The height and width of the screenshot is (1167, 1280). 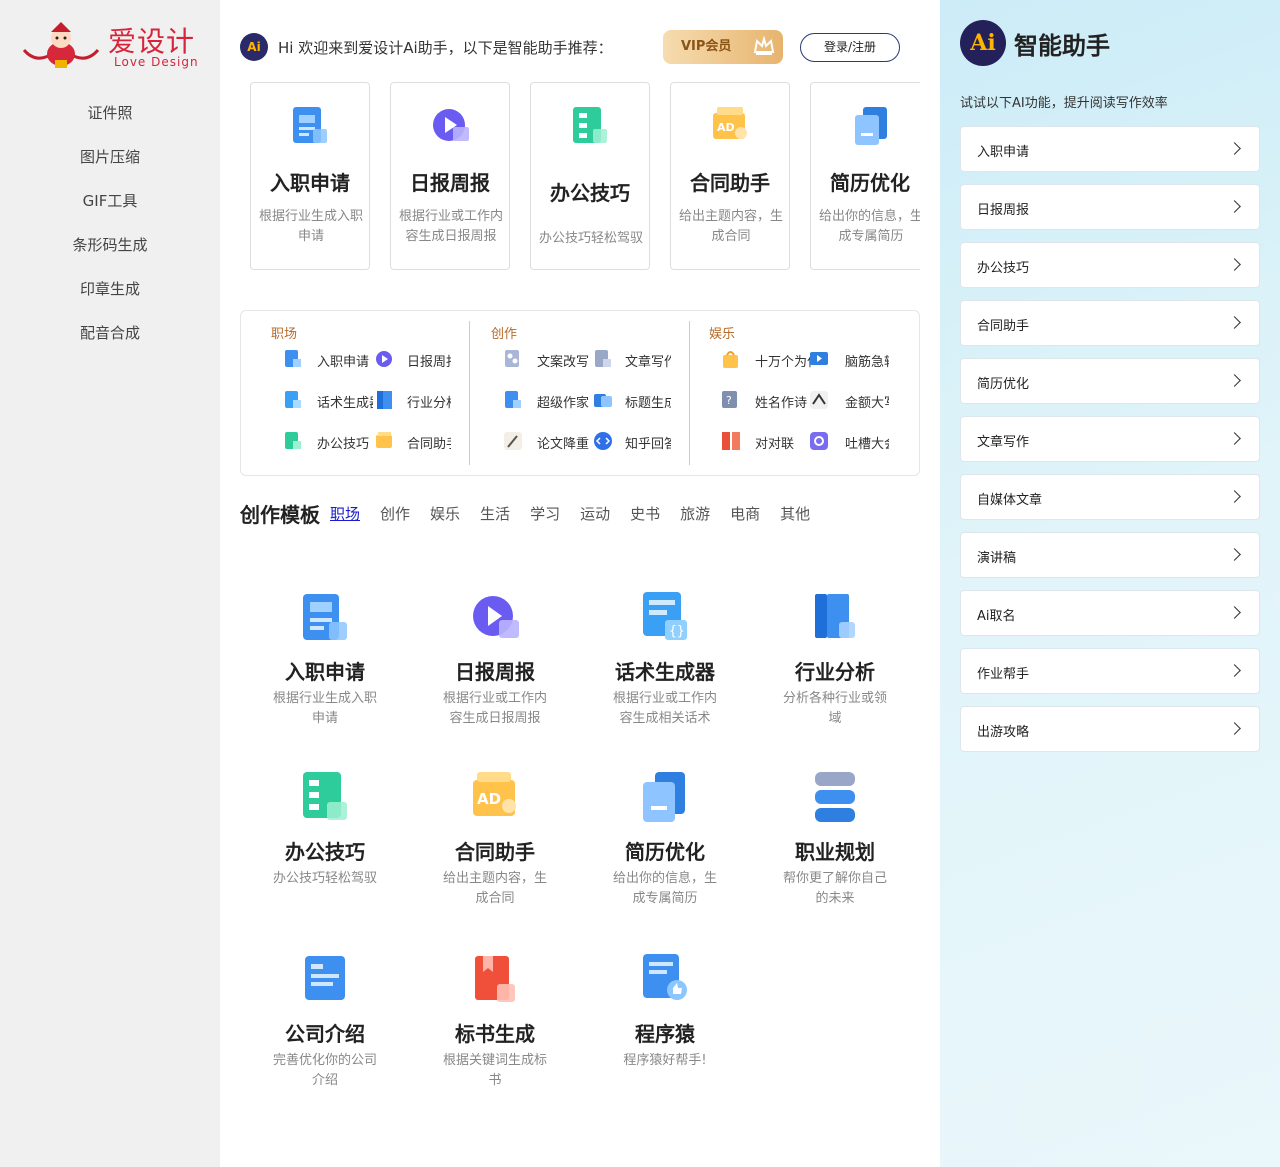 What do you see at coordinates (850, 47) in the screenshot?
I see `login-button: 登录/注册` at bounding box center [850, 47].